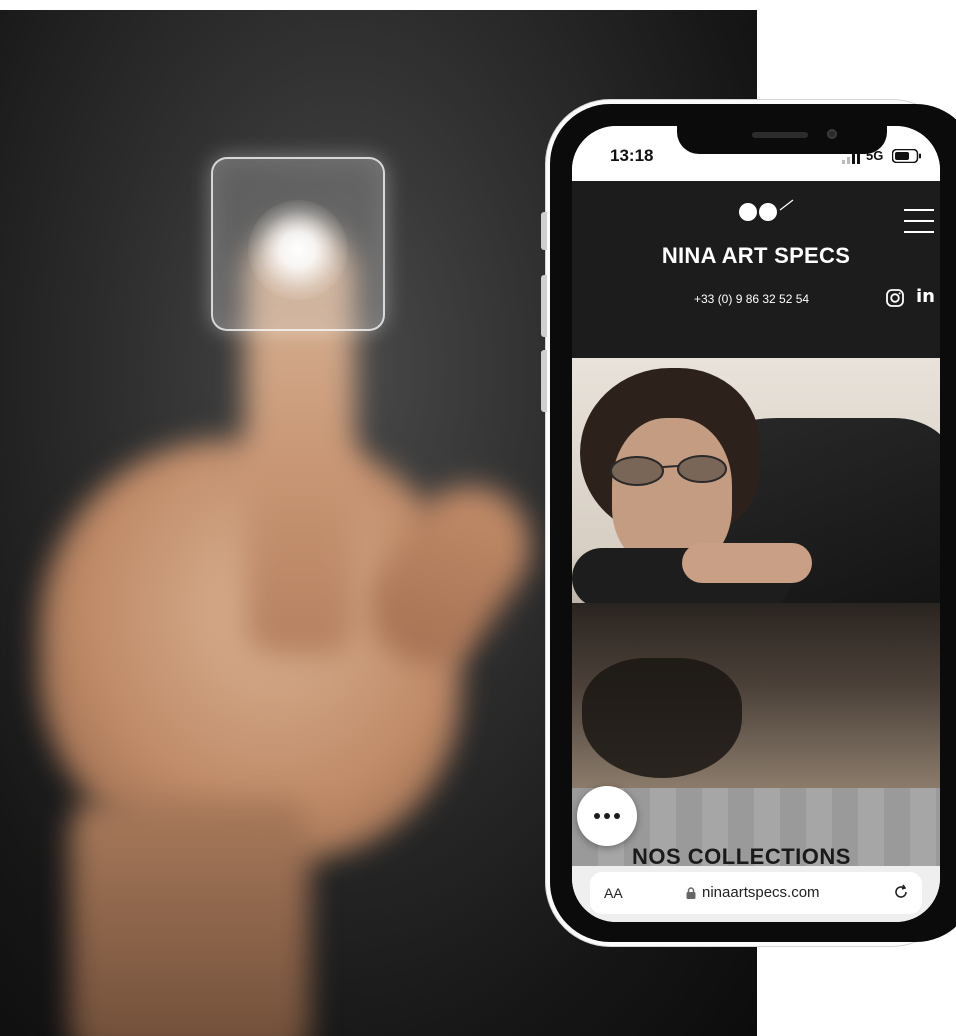 This screenshot has width=956, height=1036. I want to click on lock-icon, so click(691, 893).